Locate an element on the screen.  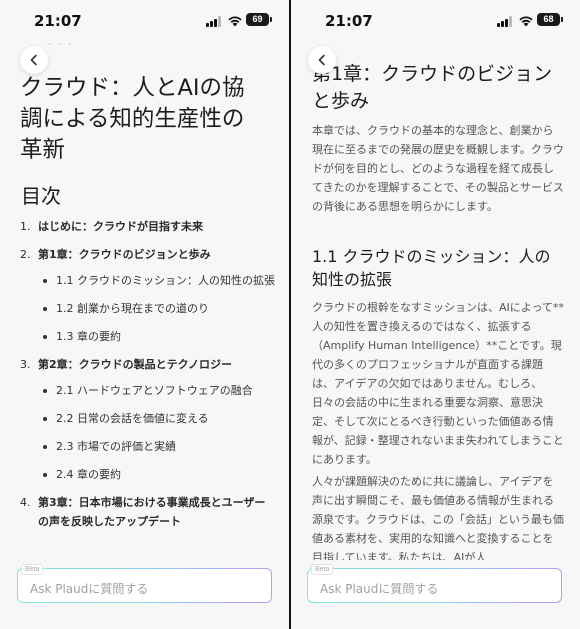
faded-header: - - - is located at coordinates (61, 45).